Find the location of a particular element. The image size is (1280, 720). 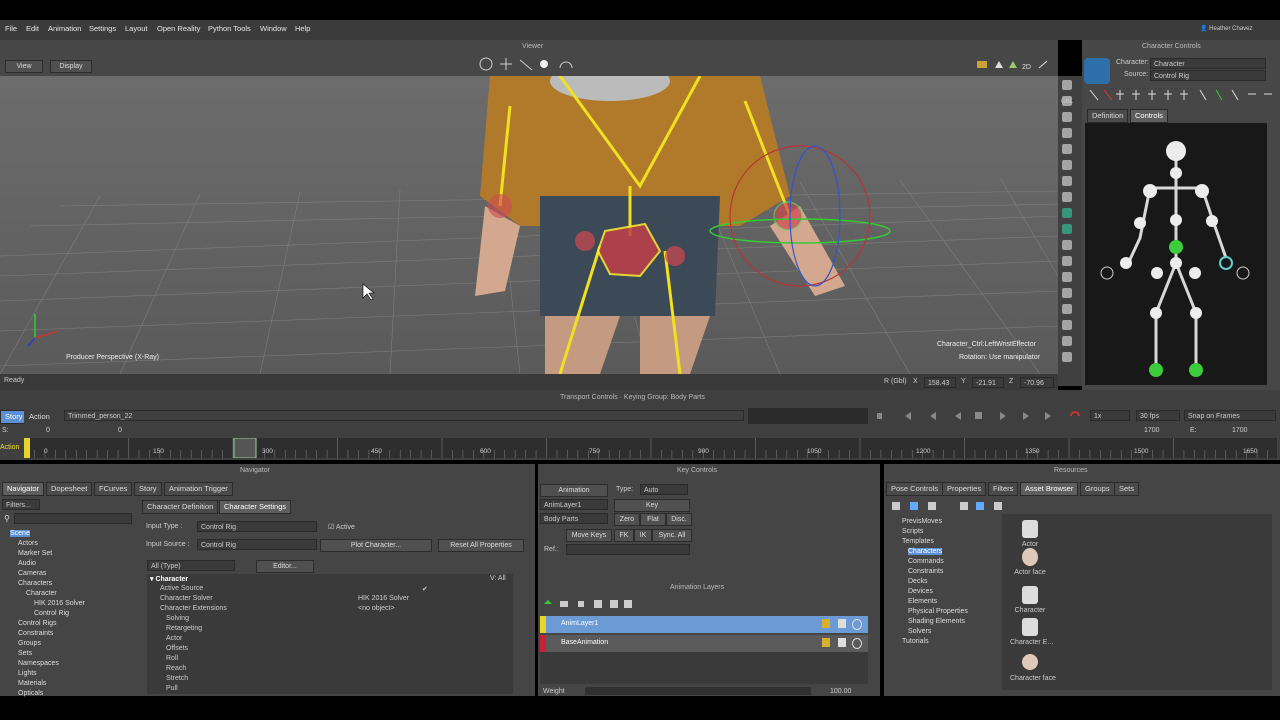

body-parts-select: Body Parts is located at coordinates (574, 518).